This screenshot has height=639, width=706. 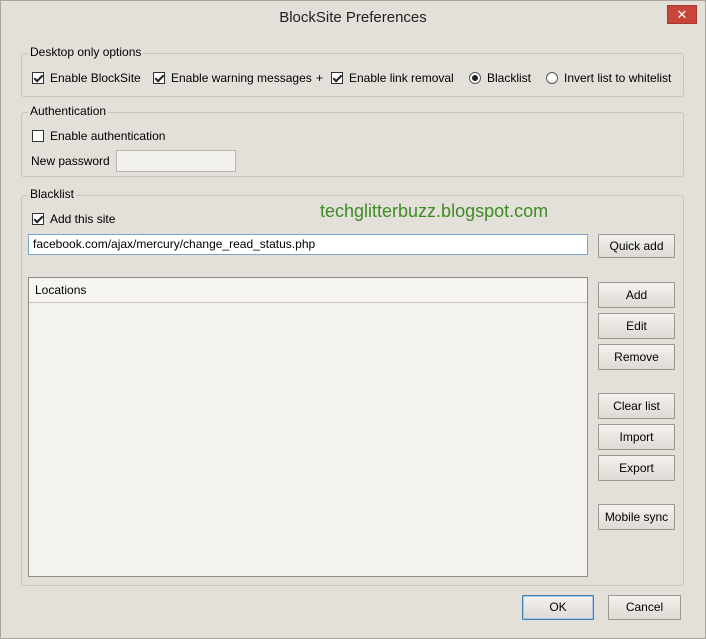 I want to click on add-button: Add, so click(x=636, y=295).